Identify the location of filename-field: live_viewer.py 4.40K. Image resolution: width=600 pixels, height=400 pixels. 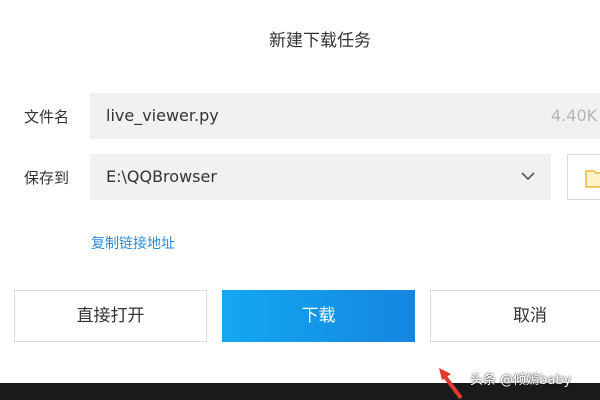
(345, 116).